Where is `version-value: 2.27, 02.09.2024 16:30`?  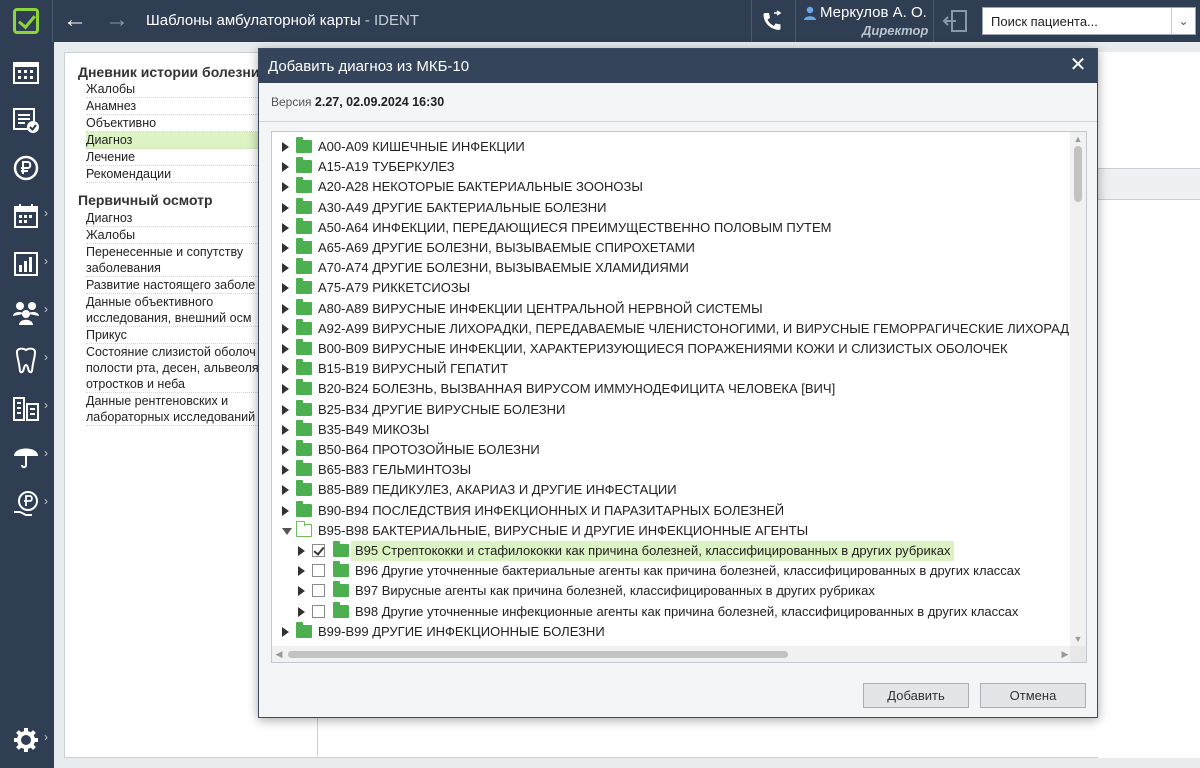 version-value: 2.27, 02.09.2024 16:30 is located at coordinates (379, 102).